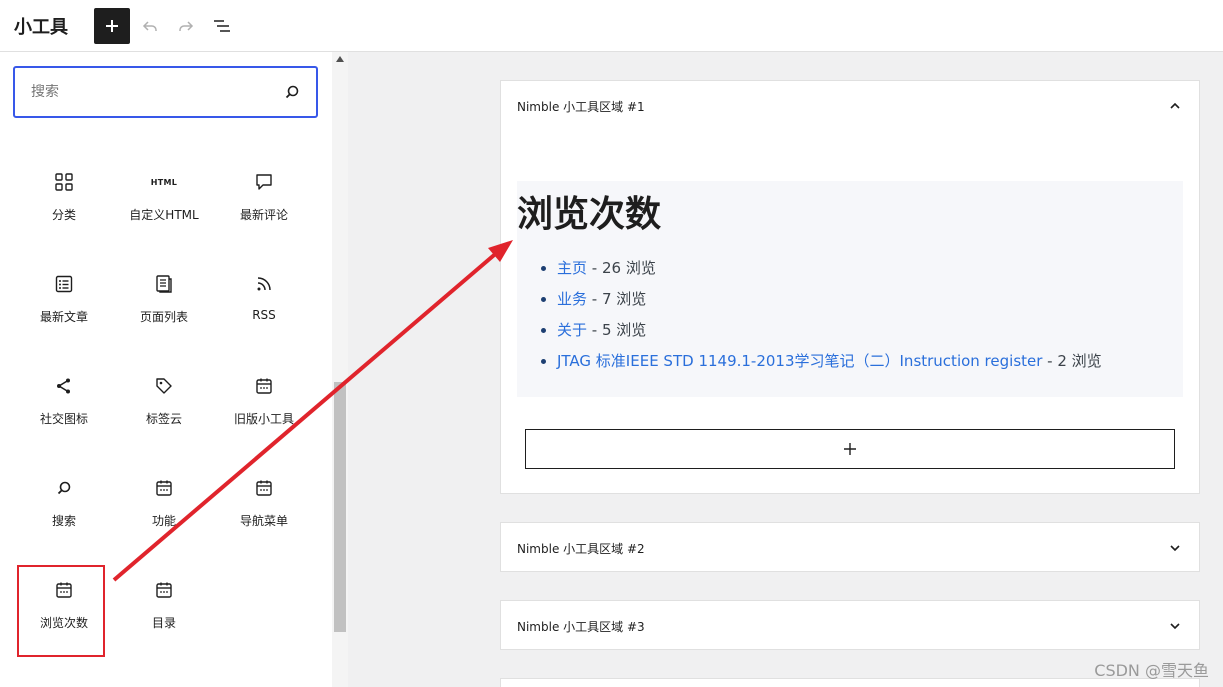  I want to click on view-count: - 5 浏览, so click(617, 330).